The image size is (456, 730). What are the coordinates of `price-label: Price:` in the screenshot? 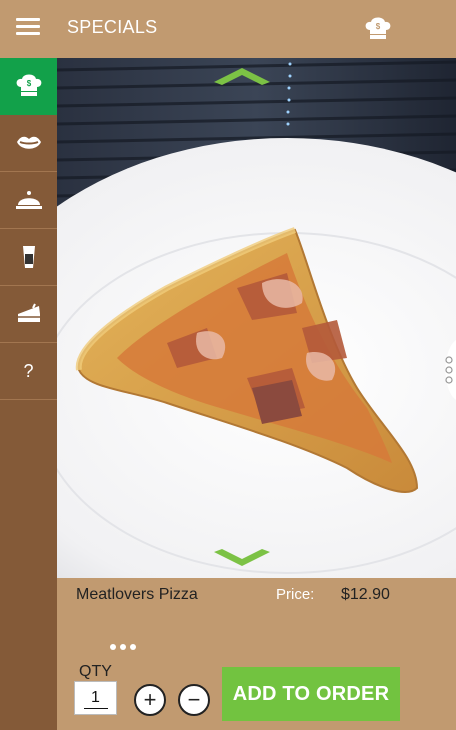 It's located at (295, 594).